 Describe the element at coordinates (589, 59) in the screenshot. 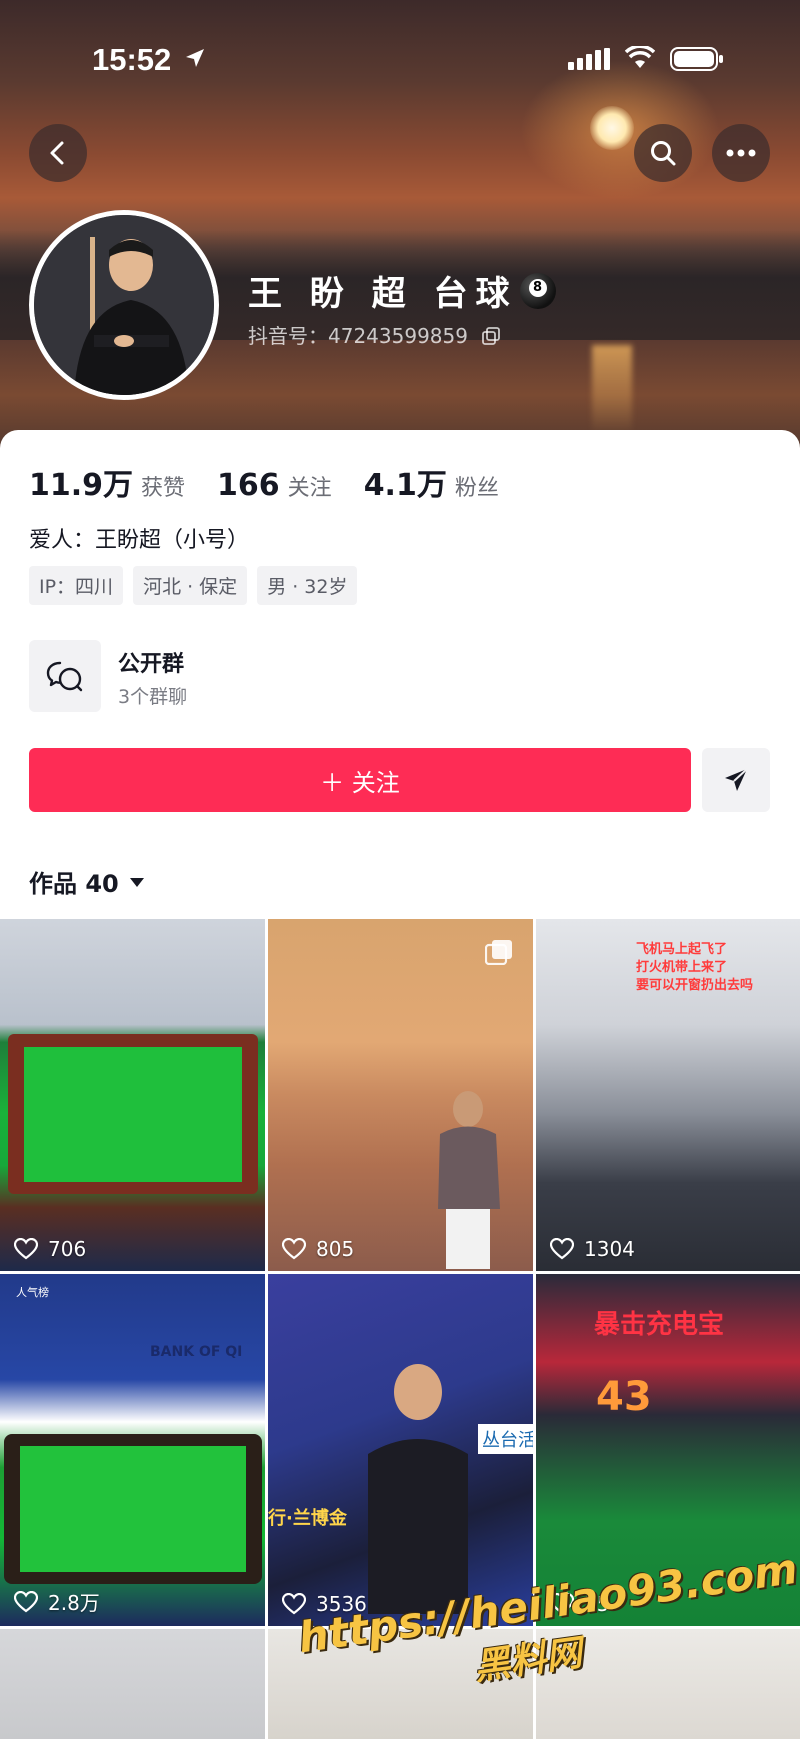

I see `cellular-signal-icon` at that location.